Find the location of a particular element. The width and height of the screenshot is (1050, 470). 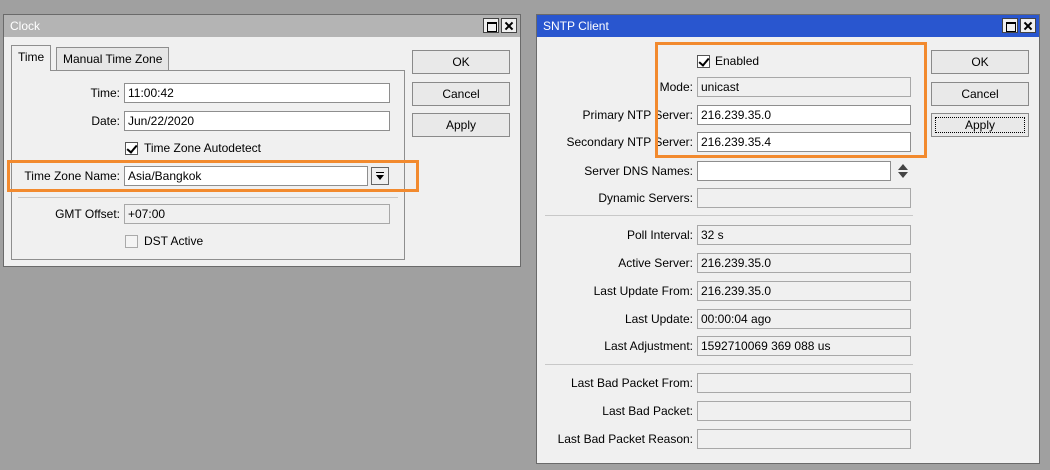

focus-ring is located at coordinates (980, 125).